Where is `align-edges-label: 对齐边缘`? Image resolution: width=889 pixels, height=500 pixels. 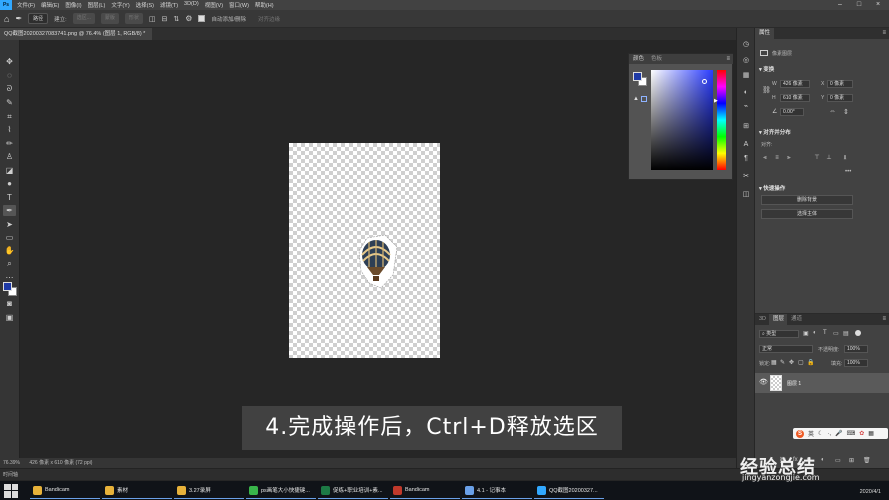 align-edges-label: 对齐边缘 is located at coordinates (269, 19).